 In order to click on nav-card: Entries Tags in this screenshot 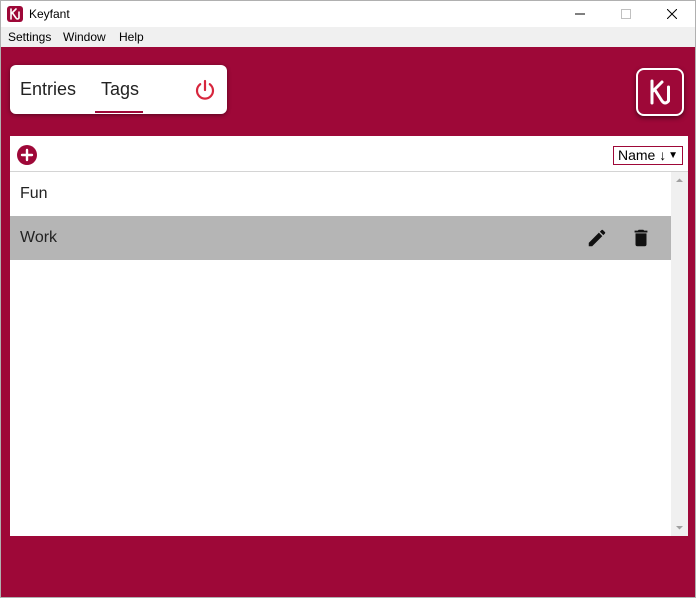, I will do `click(118, 89)`.